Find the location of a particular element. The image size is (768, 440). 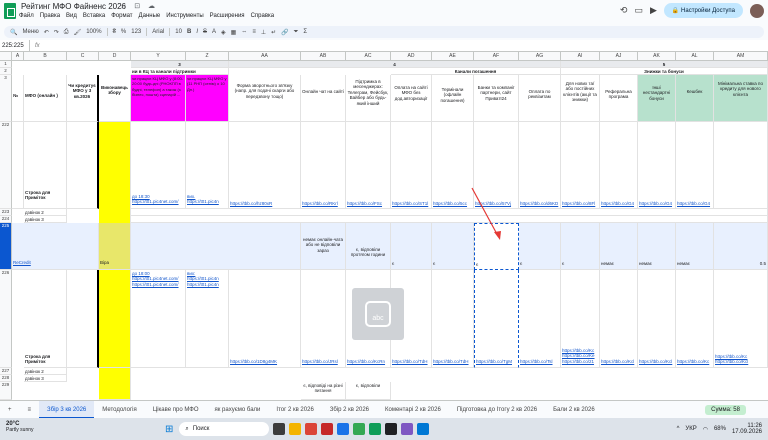

font-select: Arial is located at coordinates (158, 32).